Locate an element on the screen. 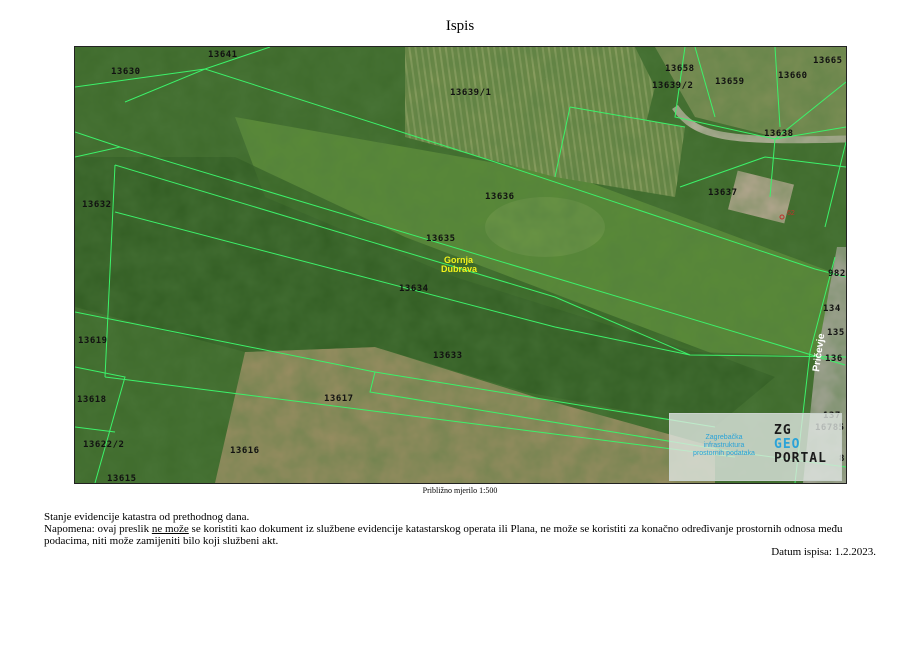  parcel-label: 136 is located at coordinates (834, 359).